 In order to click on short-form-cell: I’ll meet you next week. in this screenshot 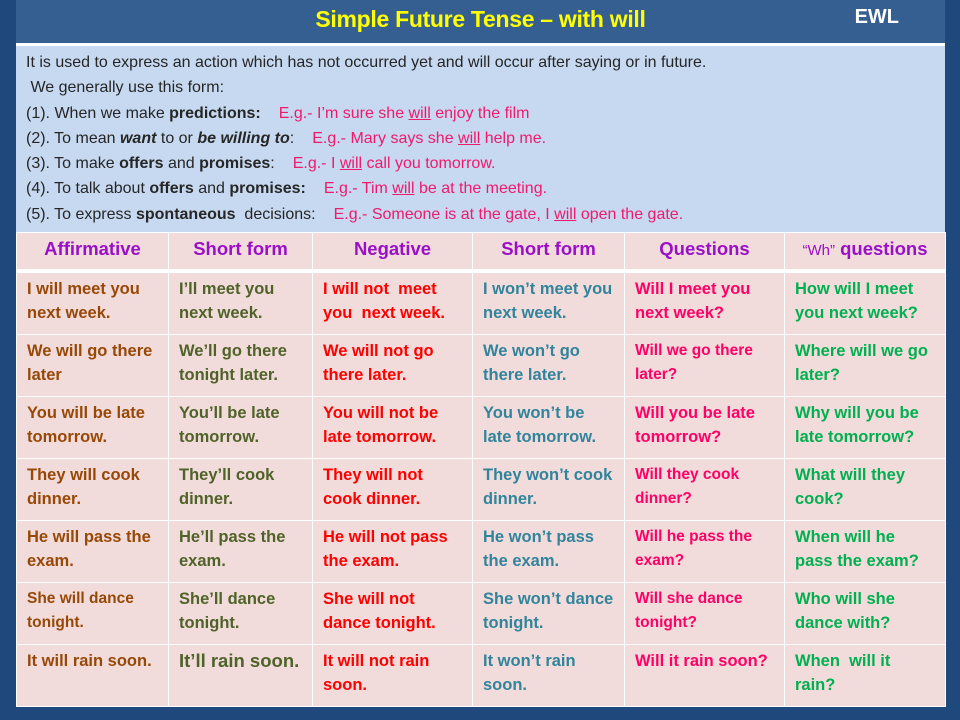, I will do `click(240, 302)`.